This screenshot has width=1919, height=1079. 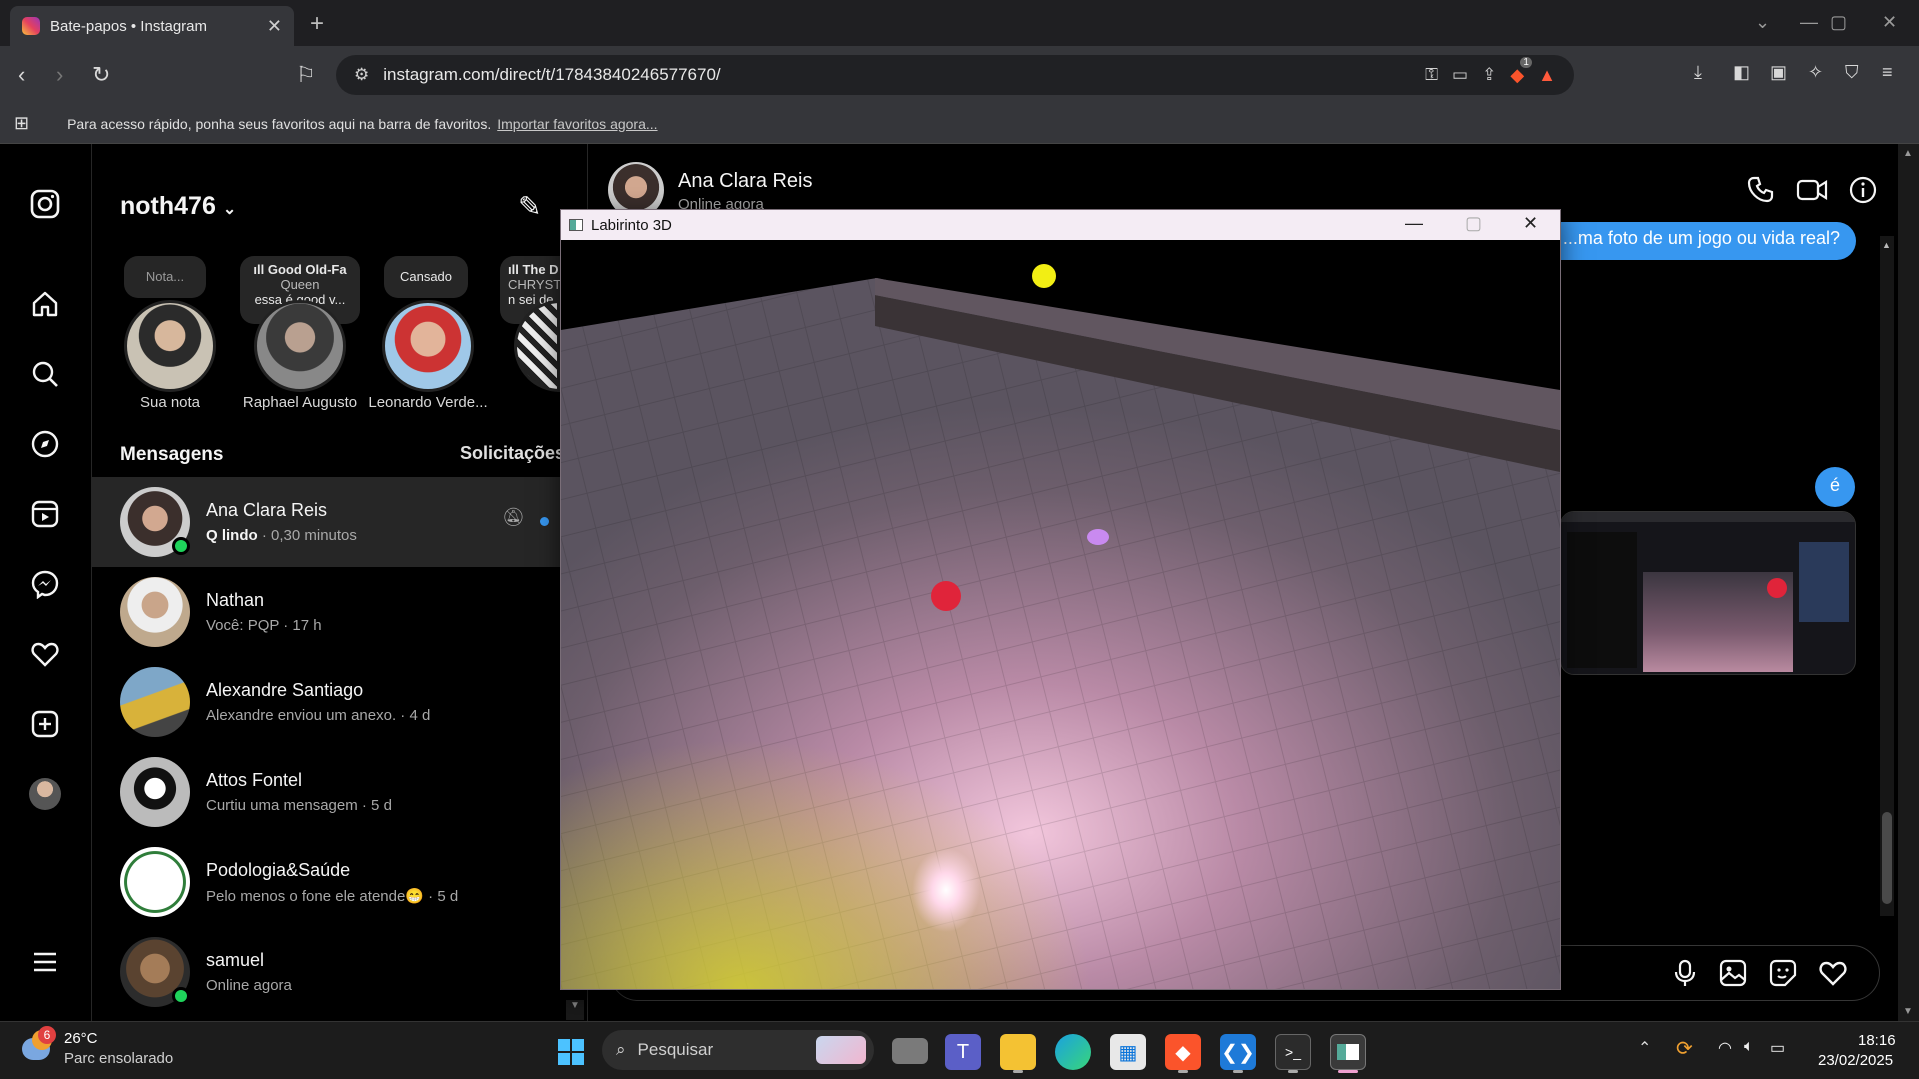 What do you see at coordinates (1238, 1052) in the screenshot?
I see `vscode-icon: ❮❯` at bounding box center [1238, 1052].